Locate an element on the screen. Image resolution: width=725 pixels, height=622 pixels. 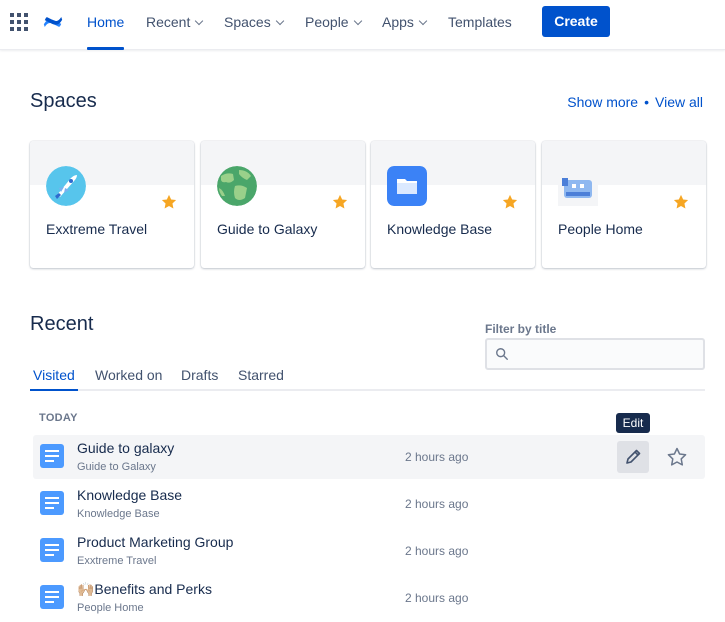
spaces-links: Show more • View all is located at coordinates (635, 102).